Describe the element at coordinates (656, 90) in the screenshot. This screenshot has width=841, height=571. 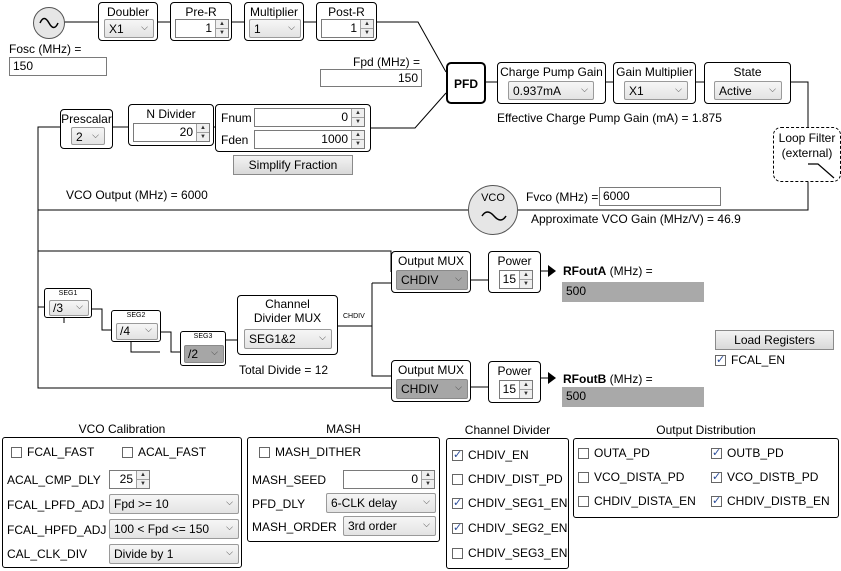
I see `gain-multiplier-dropdown: X1 ⌵` at that location.